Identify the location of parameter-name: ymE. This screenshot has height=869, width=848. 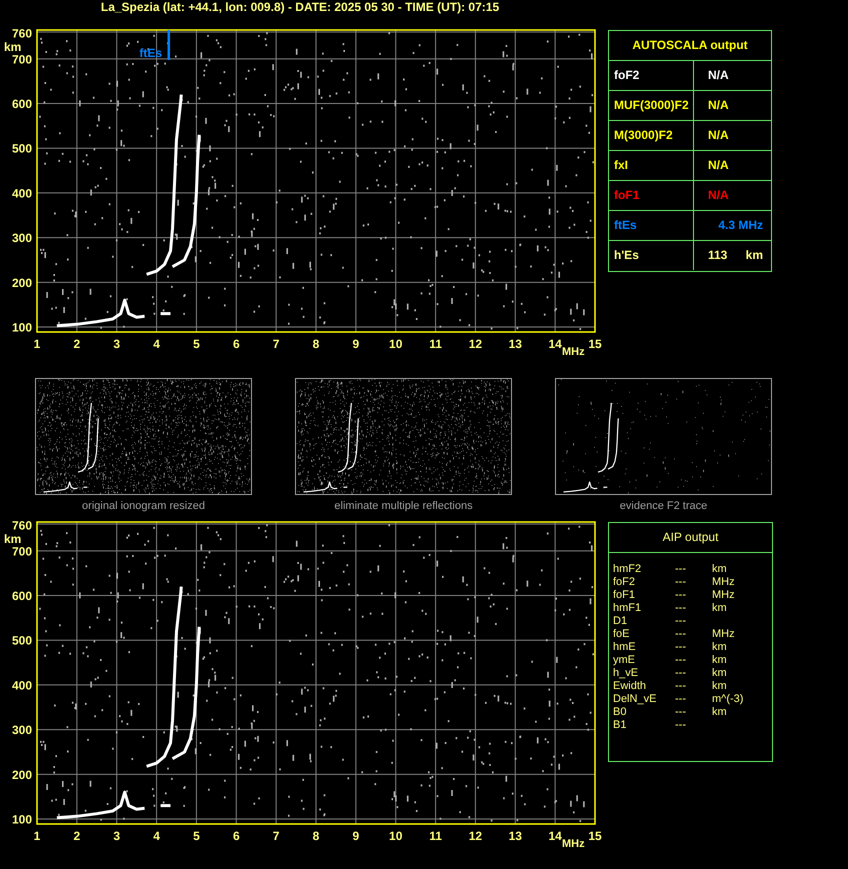
(624, 660).